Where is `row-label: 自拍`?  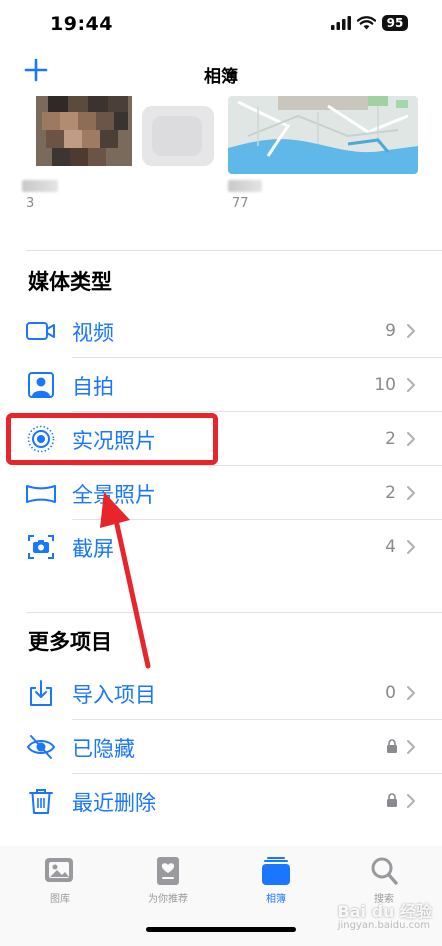 row-label: 自拍 is located at coordinates (93, 387).